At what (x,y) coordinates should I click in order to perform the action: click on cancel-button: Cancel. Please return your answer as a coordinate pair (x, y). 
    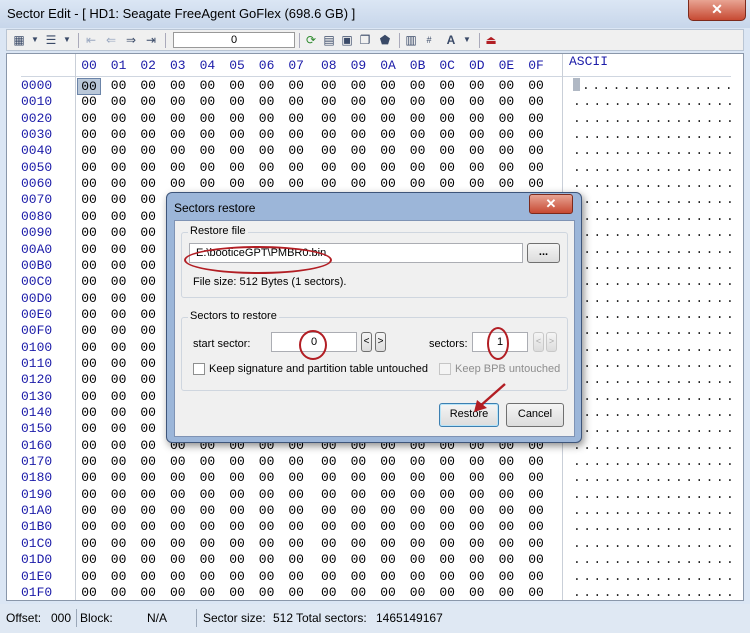
    Looking at the image, I should click on (535, 415).